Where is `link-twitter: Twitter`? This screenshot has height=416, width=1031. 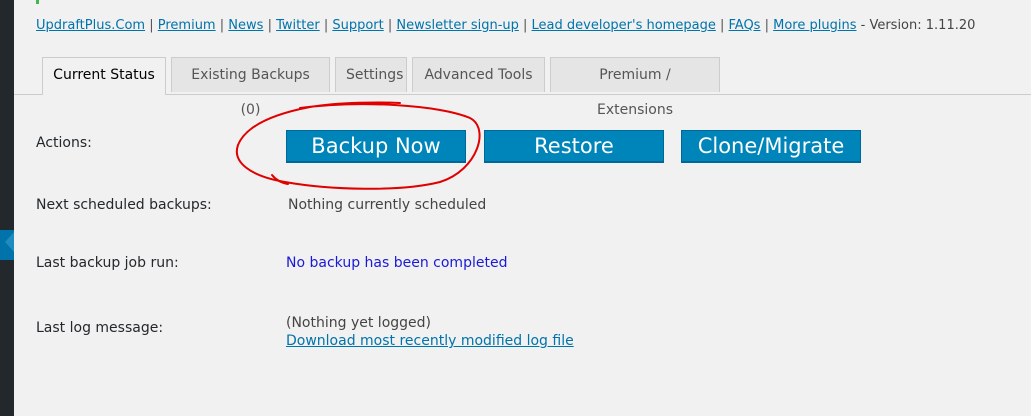
link-twitter: Twitter is located at coordinates (298, 25).